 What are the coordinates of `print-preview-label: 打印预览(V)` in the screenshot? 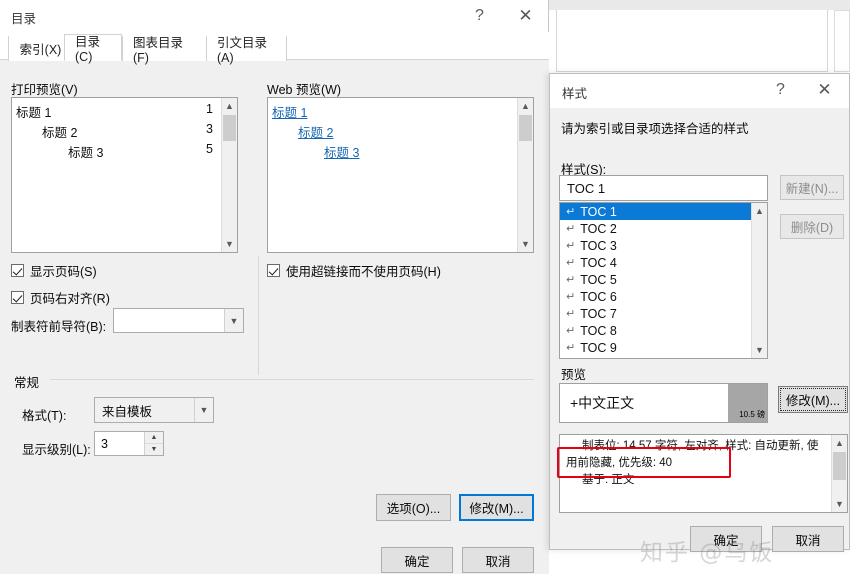 It's located at (44, 90).